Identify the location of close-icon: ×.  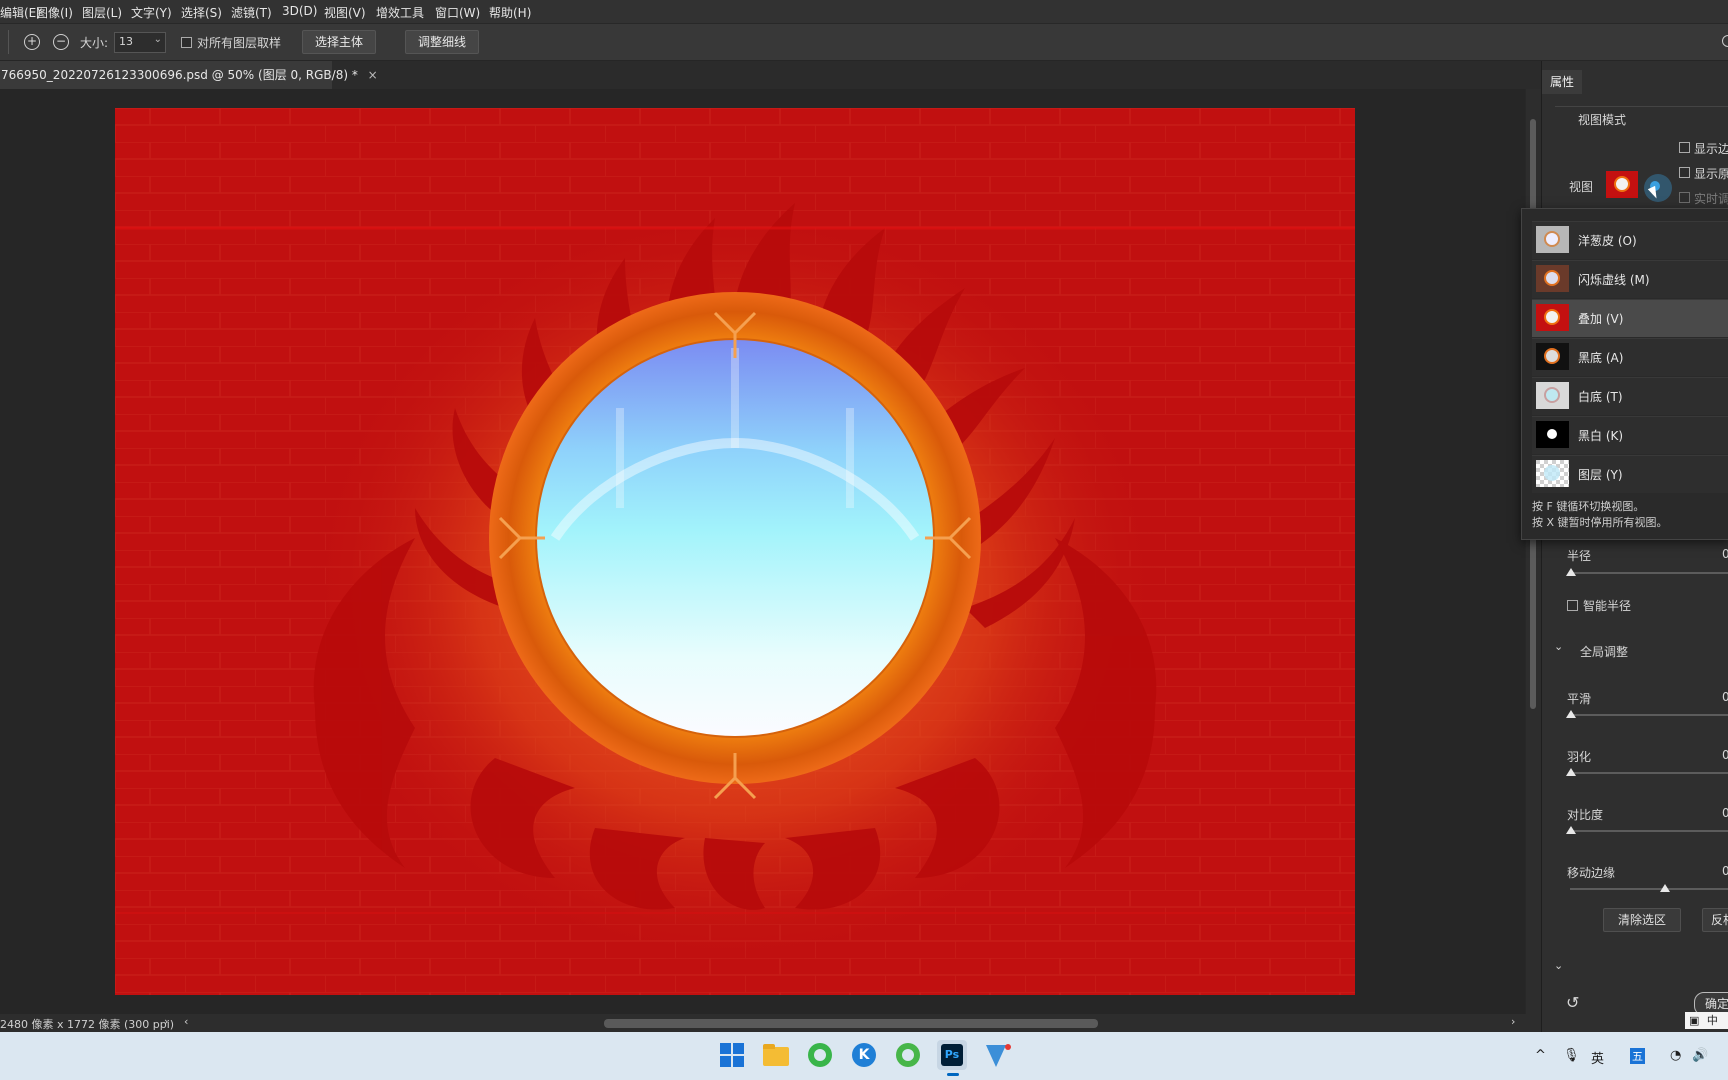
(373, 75).